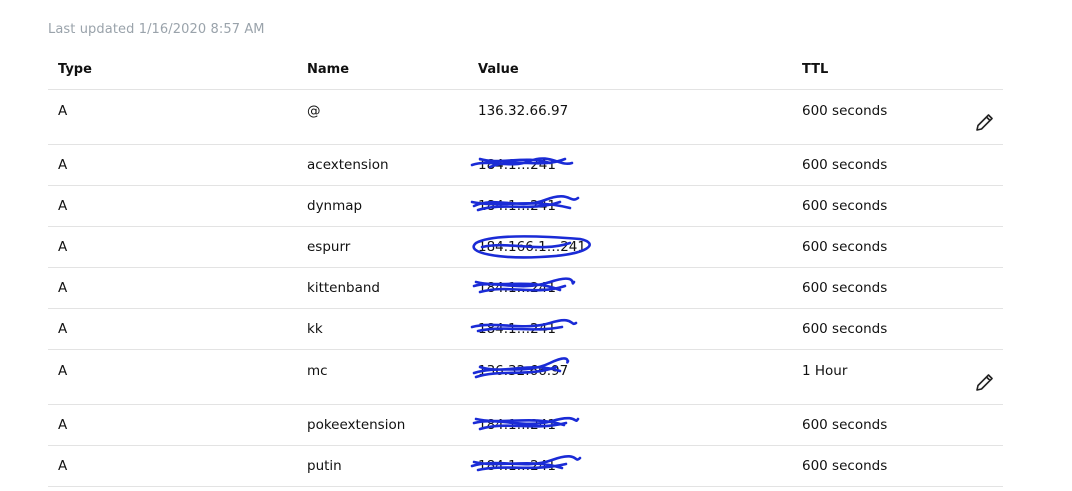 The height and width of the screenshot is (491, 1072). Describe the element at coordinates (348, 165) in the screenshot. I see `record-name: acextension` at that location.